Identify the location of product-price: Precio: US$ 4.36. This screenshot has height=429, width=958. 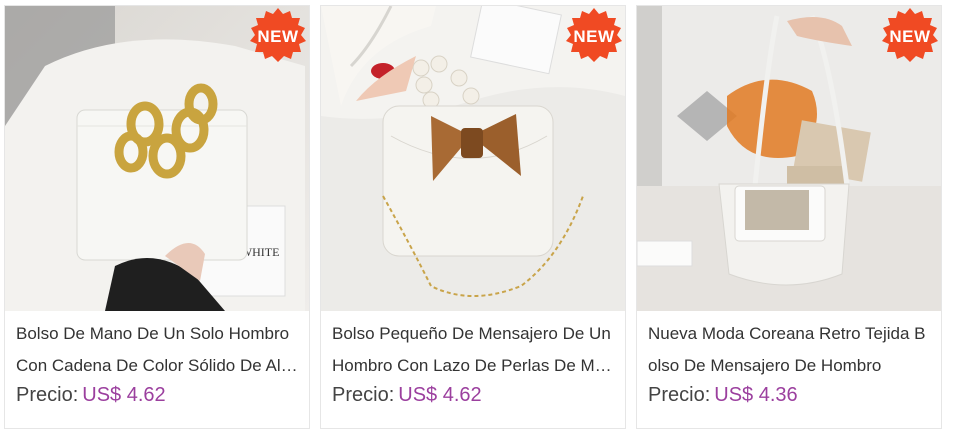
(723, 395).